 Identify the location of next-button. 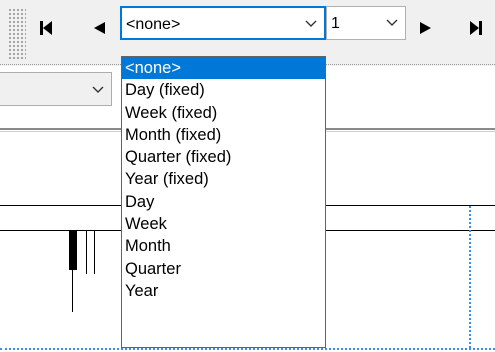
(426, 28).